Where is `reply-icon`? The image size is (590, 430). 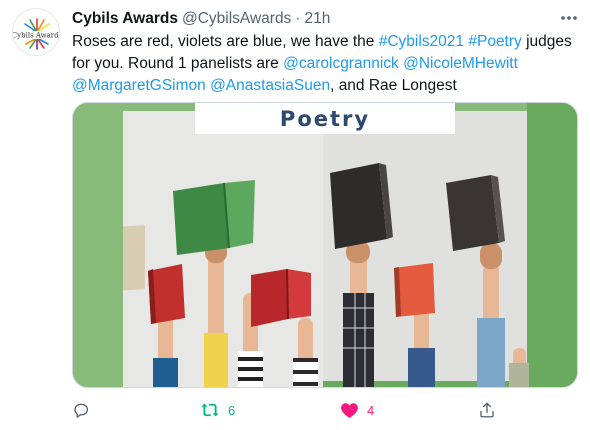 reply-icon is located at coordinates (81, 410).